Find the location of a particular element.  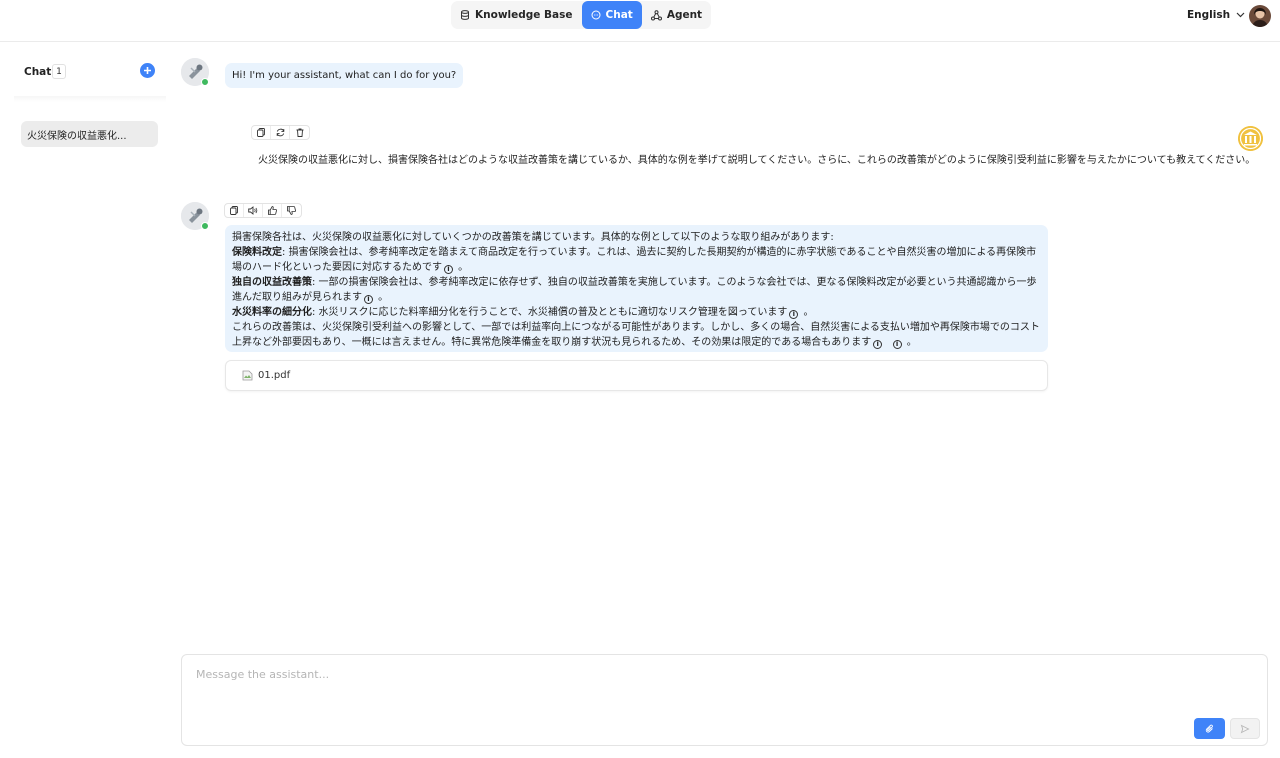

temple-logo-icon is located at coordinates (1250, 138).